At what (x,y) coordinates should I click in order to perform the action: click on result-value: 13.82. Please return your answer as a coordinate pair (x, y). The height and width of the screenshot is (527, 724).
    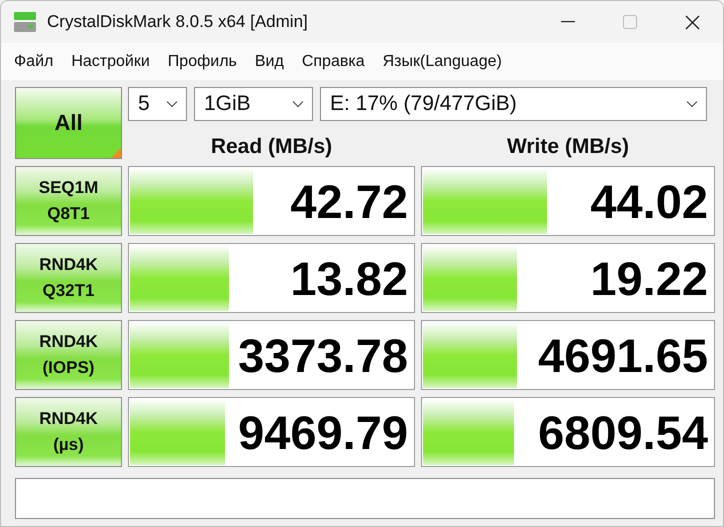
    Looking at the image, I should click on (349, 278).